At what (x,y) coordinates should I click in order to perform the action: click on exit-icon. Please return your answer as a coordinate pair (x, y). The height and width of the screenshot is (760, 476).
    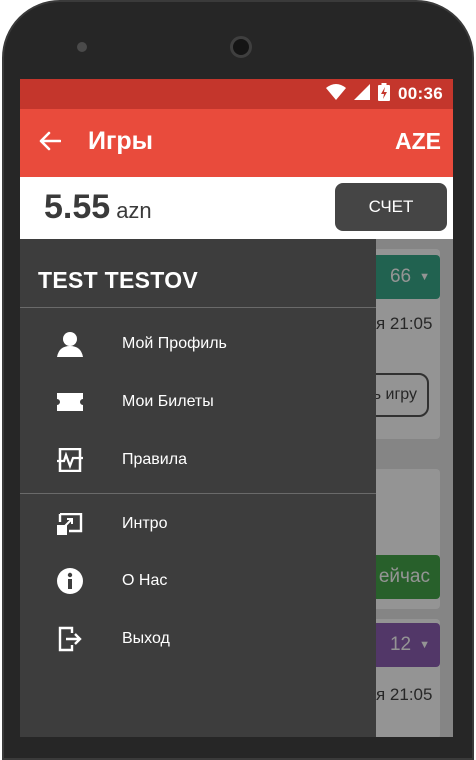
    Looking at the image, I should click on (70, 639).